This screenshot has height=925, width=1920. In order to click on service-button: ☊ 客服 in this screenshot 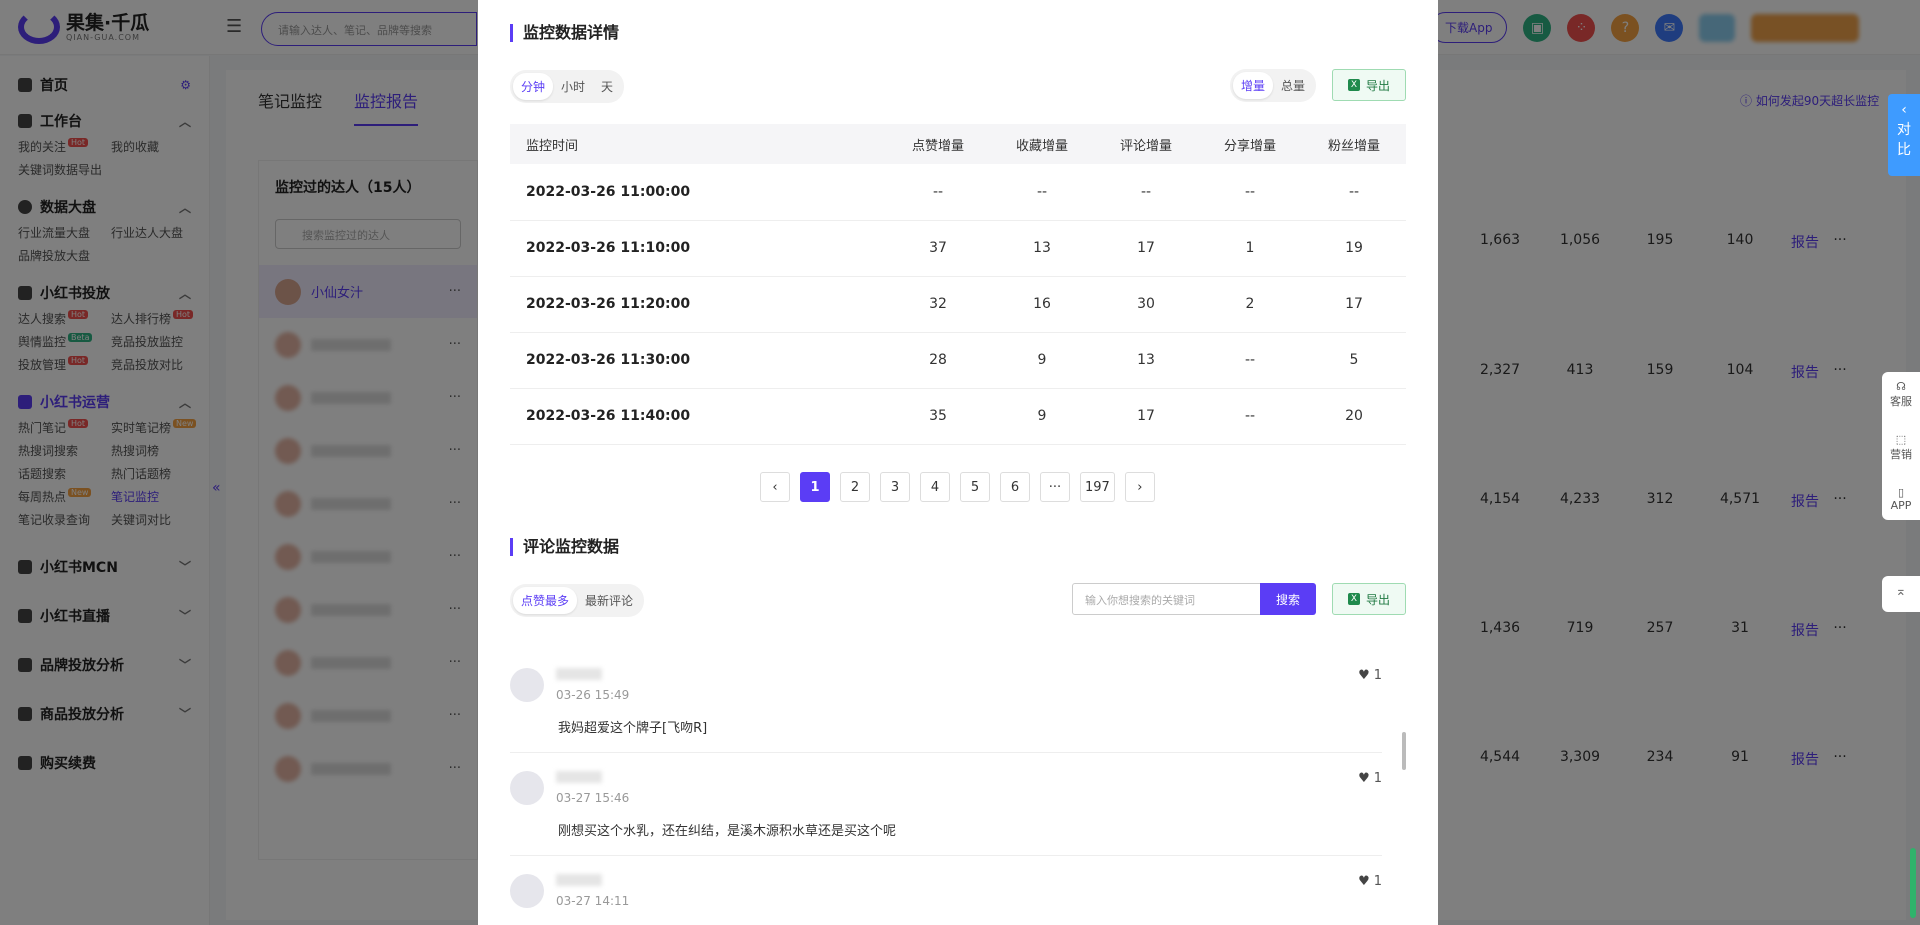, I will do `click(1901, 394)`.